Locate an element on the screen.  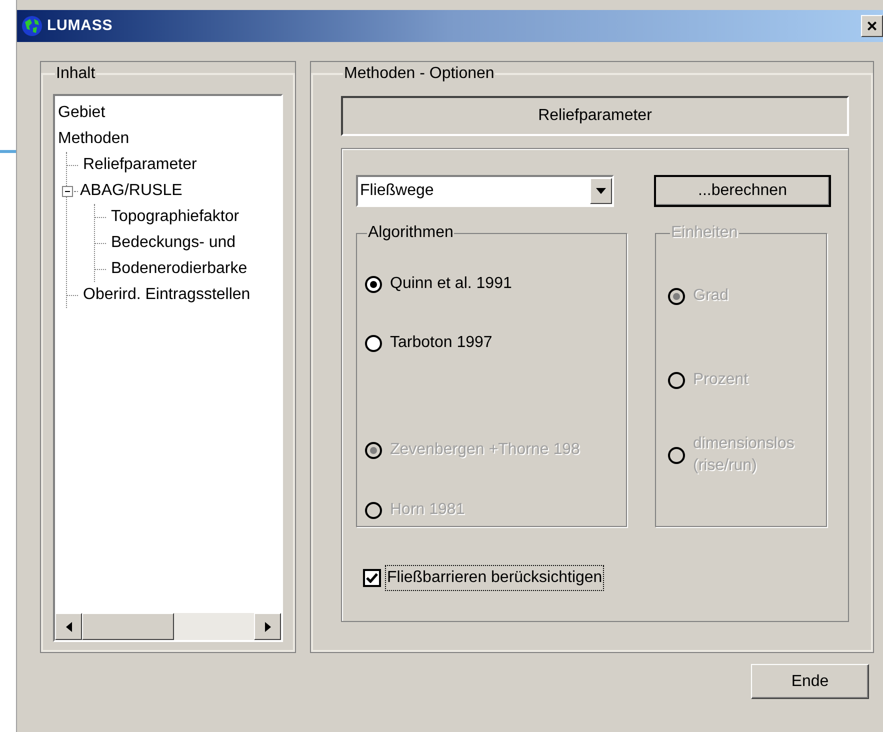
compute-button: ...berechnen is located at coordinates (742, 191).